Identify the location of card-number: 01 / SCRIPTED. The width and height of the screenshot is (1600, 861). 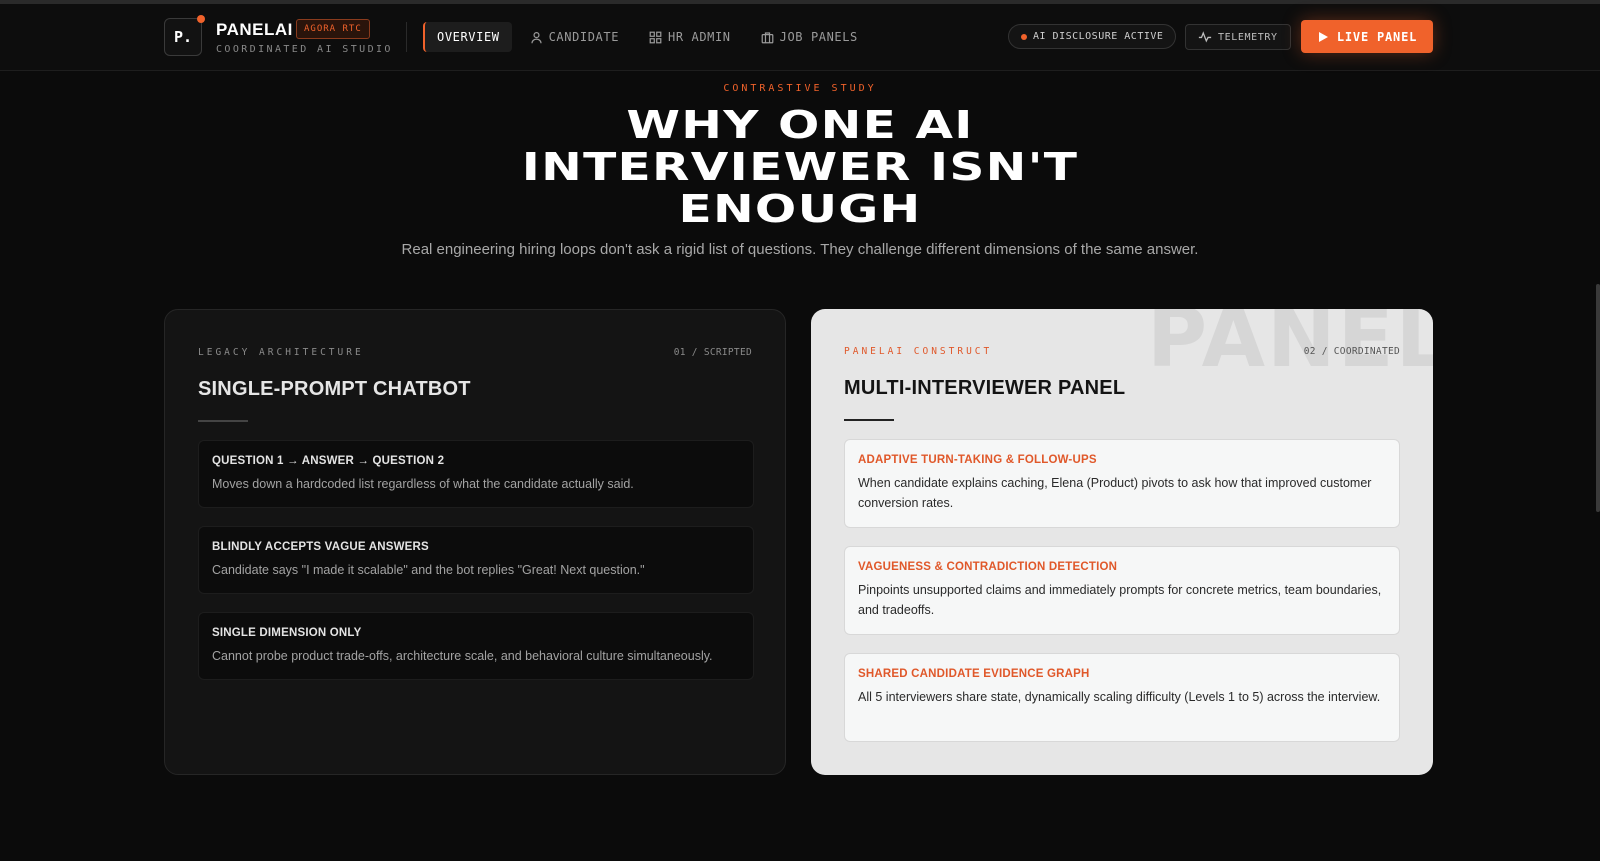
(712, 352).